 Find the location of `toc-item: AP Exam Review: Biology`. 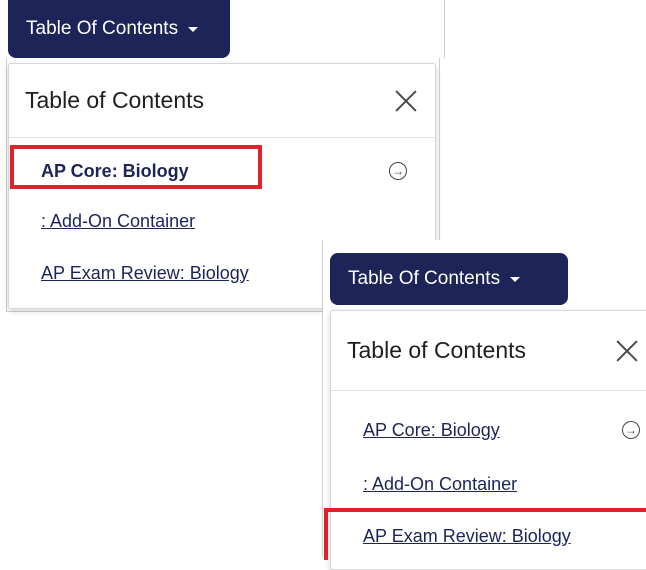

toc-item: AP Exam Review: Biology is located at coordinates (488, 536).